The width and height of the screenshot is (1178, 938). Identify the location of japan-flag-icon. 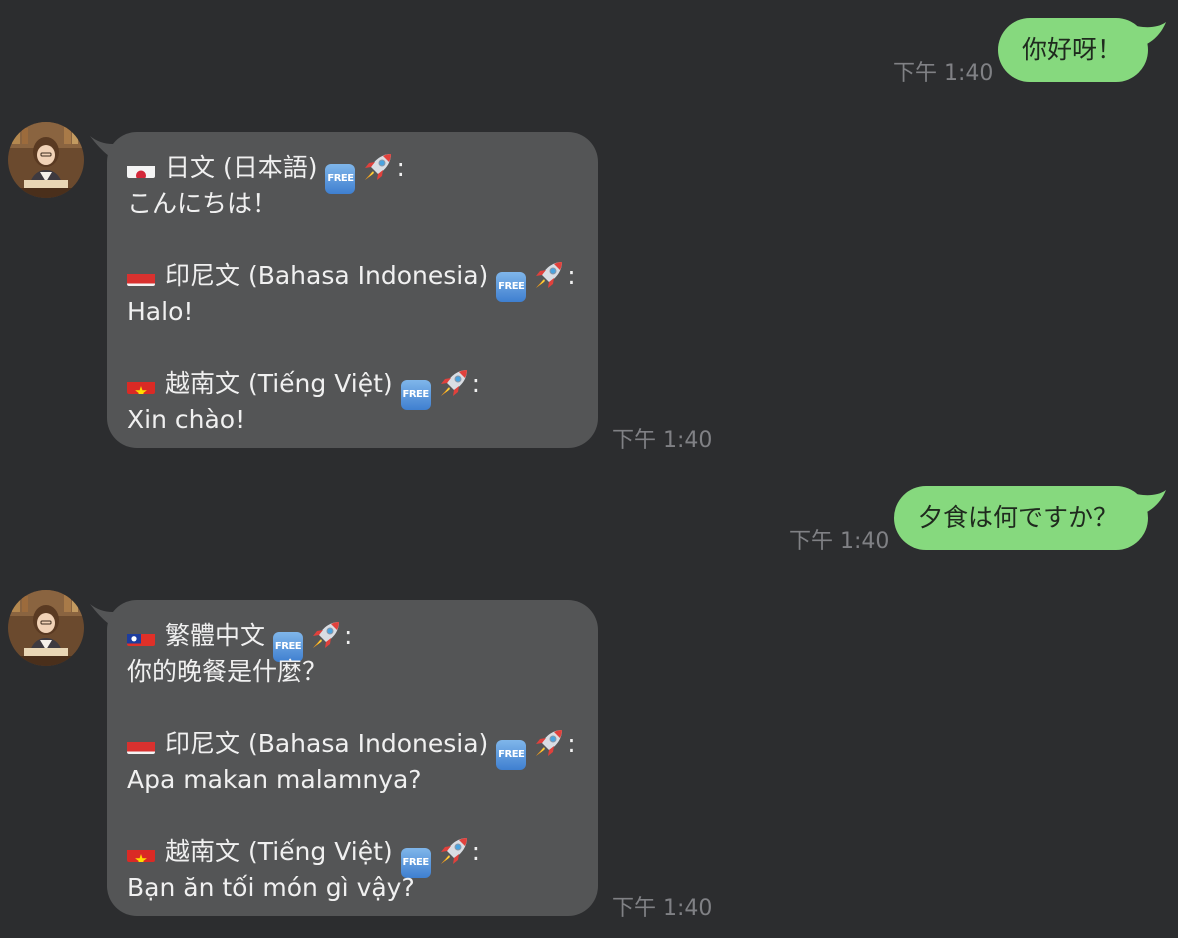
(141, 168).